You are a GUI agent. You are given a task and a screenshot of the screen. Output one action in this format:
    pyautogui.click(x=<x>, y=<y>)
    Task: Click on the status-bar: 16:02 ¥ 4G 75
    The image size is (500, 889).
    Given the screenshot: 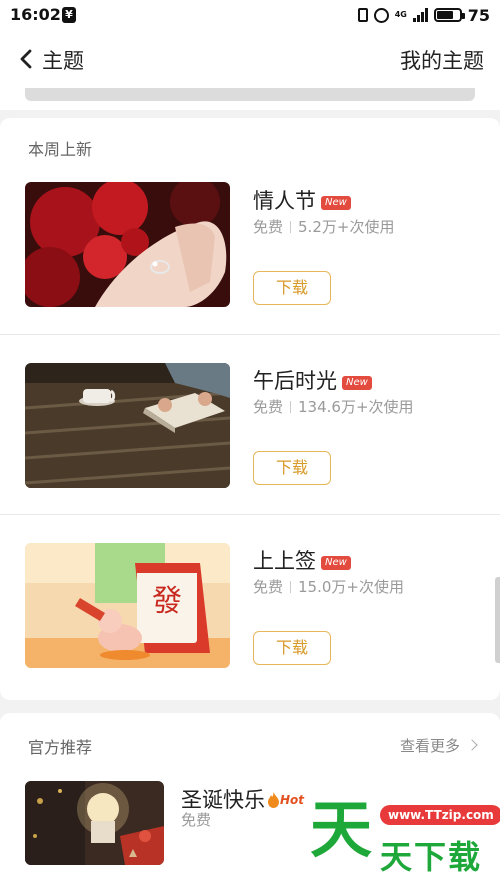 What is the action you would take?
    pyautogui.click(x=250, y=15)
    